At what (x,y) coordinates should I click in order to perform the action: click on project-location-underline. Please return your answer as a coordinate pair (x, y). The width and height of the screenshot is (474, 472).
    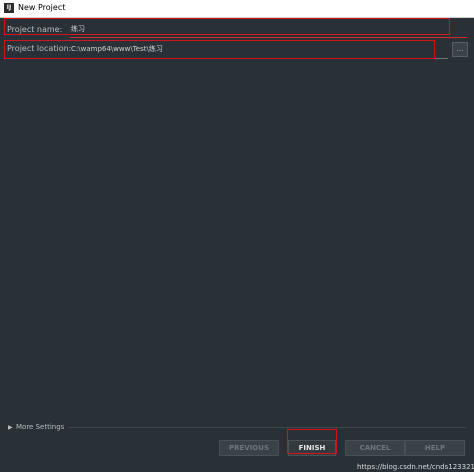
    Looking at the image, I should click on (258, 58).